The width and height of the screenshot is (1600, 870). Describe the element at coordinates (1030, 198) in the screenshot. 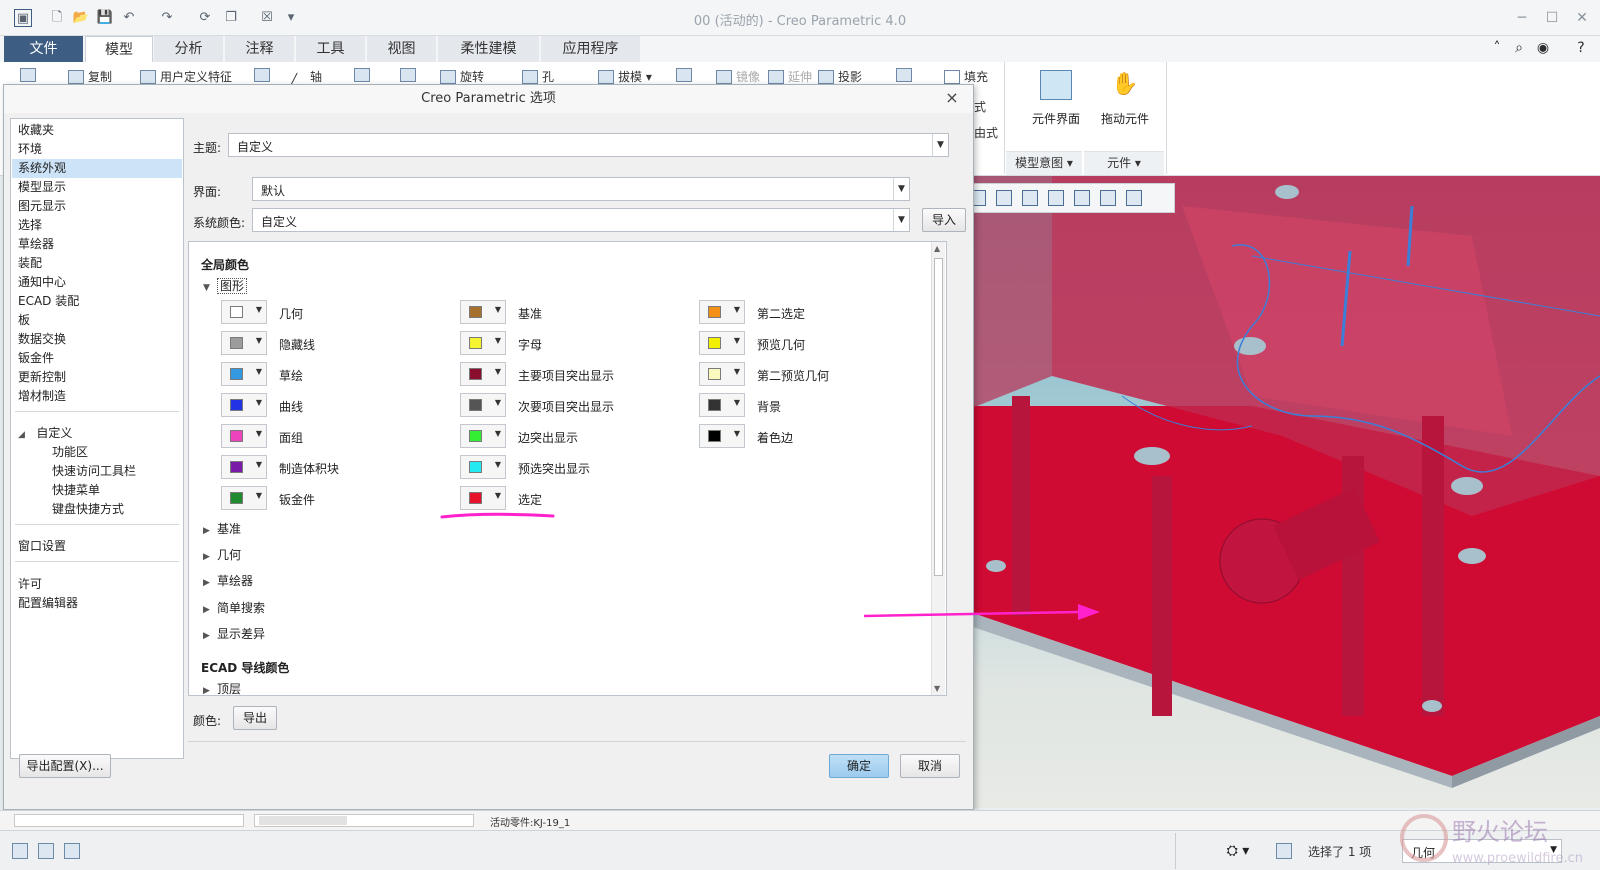

I see `view-manager-icon` at that location.